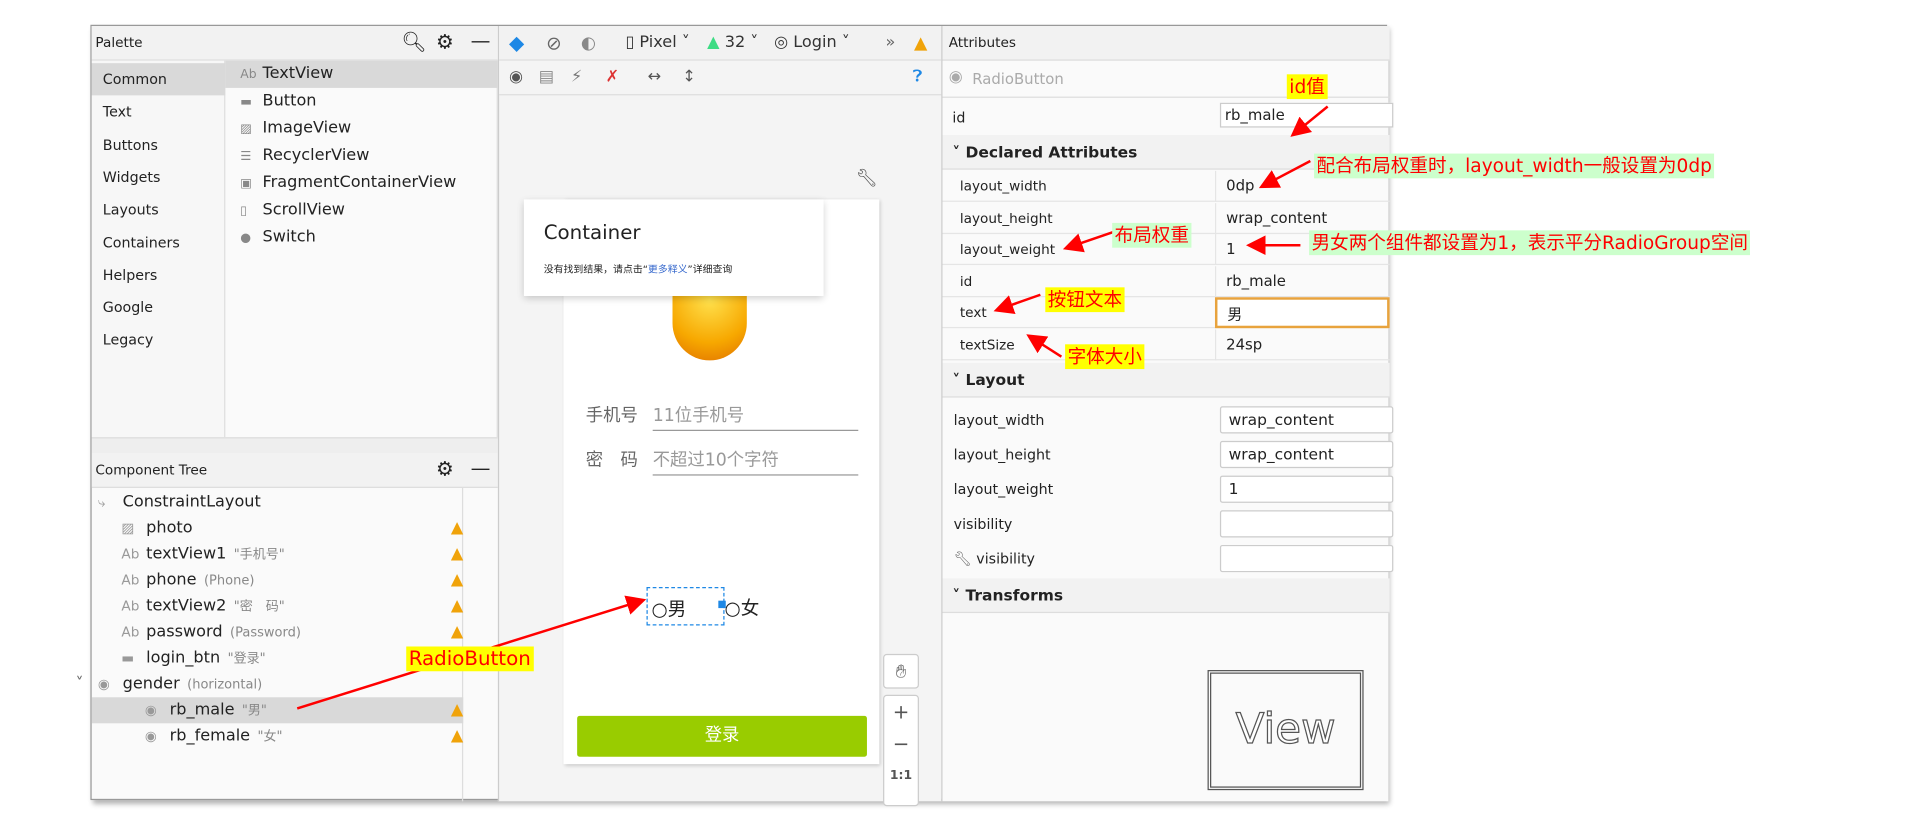  What do you see at coordinates (1017, 304) in the screenshot?
I see `arrow-text` at bounding box center [1017, 304].